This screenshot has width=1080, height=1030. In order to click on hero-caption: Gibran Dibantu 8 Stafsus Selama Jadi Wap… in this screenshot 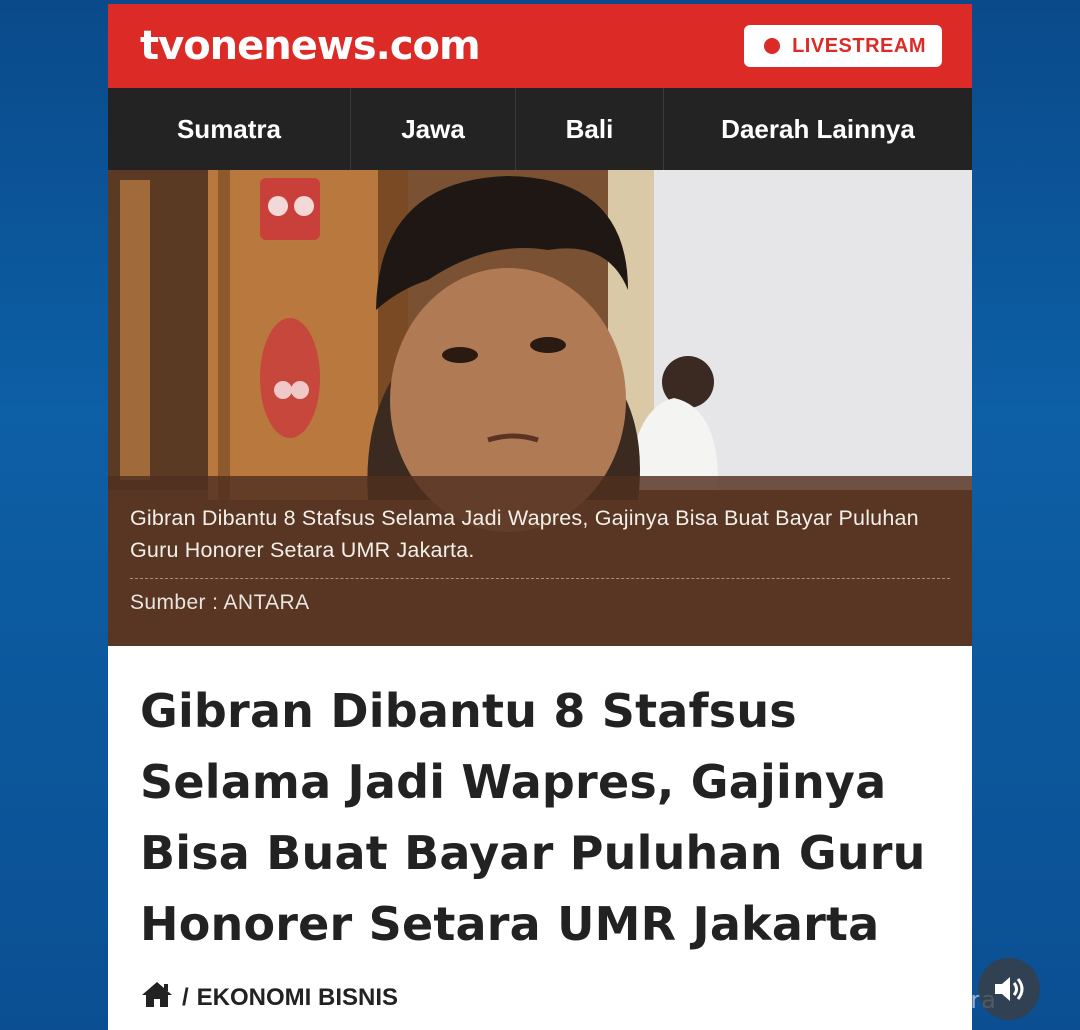, I will do `click(540, 561)`.